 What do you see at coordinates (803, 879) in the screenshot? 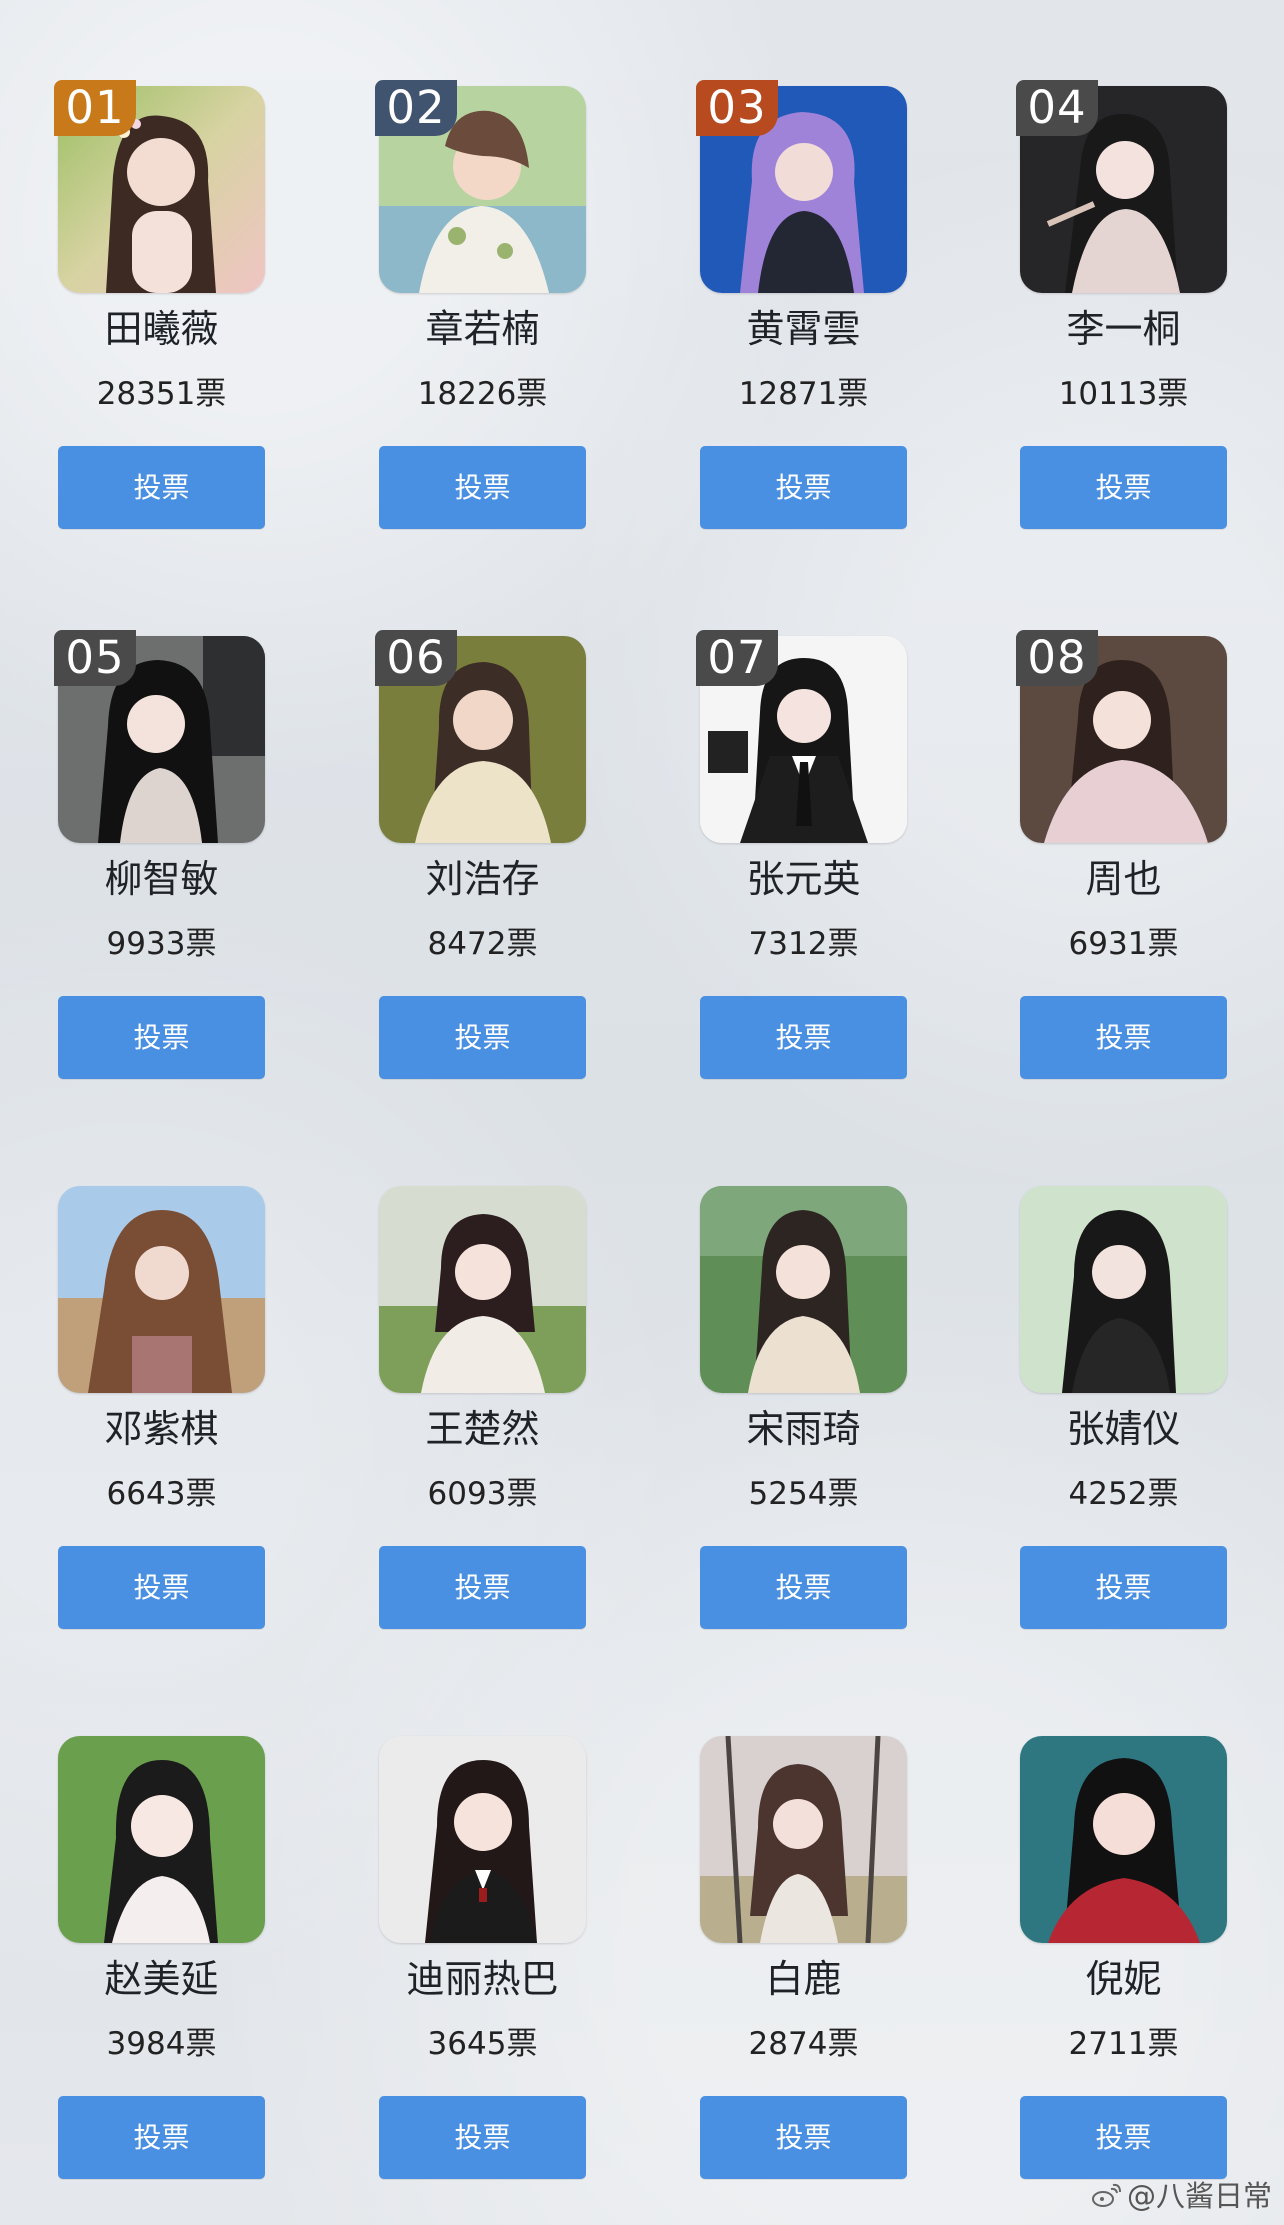
I see `candidate-name: 张元英` at bounding box center [803, 879].